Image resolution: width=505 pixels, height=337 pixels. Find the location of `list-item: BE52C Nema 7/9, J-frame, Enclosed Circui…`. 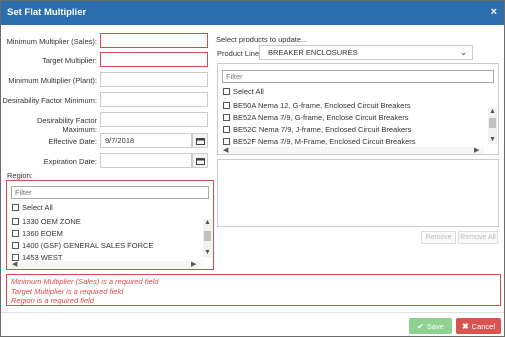

list-item: BE52C Nema 7/9, J-frame, Enclosed Circui… is located at coordinates (317, 129).